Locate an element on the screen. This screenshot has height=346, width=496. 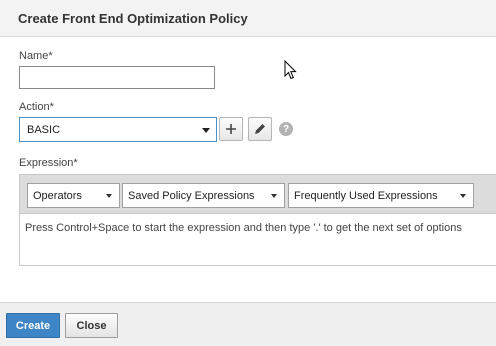
add-action-button is located at coordinates (231, 129).